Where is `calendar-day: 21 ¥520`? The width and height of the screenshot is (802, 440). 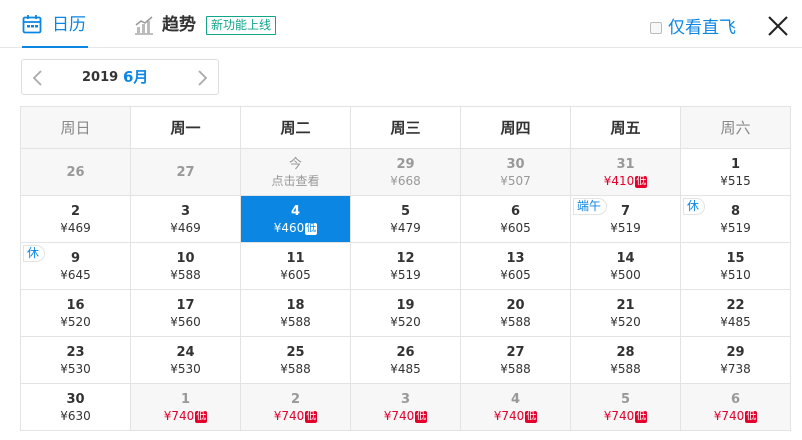 calendar-day: 21 ¥520 is located at coordinates (625, 313).